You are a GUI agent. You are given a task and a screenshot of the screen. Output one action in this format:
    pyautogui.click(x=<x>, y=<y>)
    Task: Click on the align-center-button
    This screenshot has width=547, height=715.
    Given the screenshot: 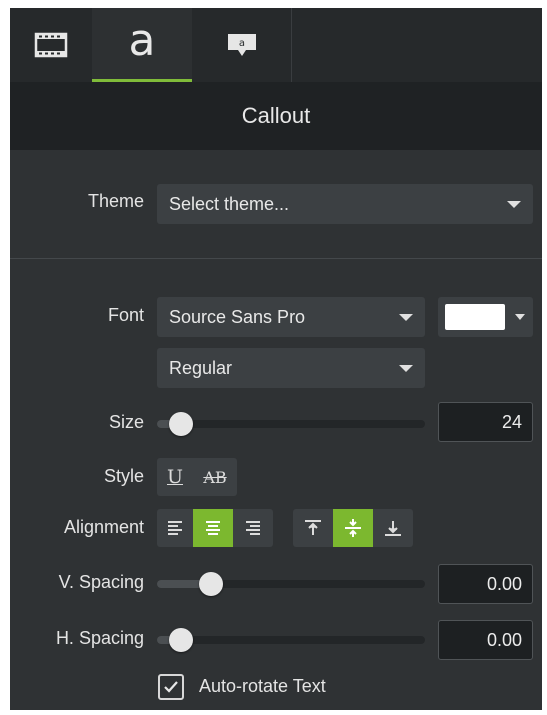 What is the action you would take?
    pyautogui.click(x=213, y=528)
    